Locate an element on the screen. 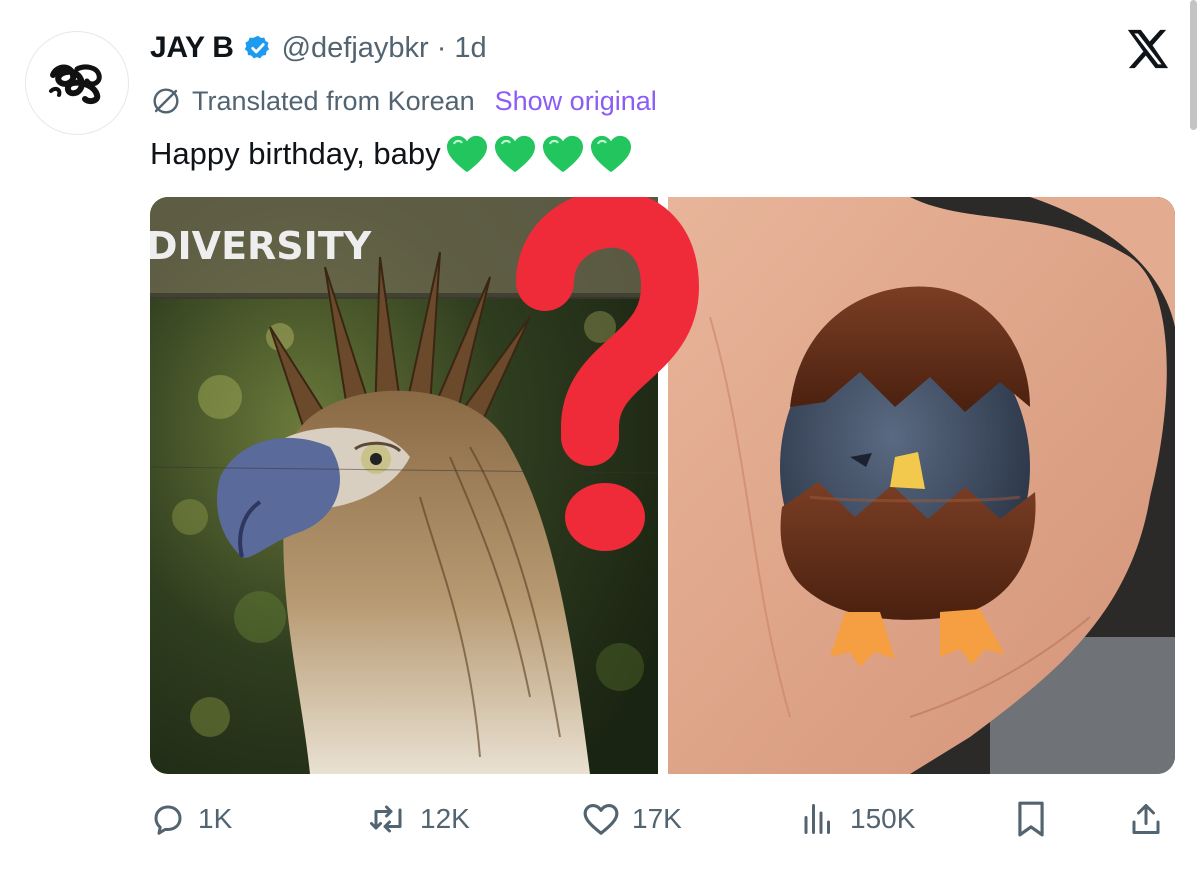  views-button: 150K is located at coordinates (856, 819).